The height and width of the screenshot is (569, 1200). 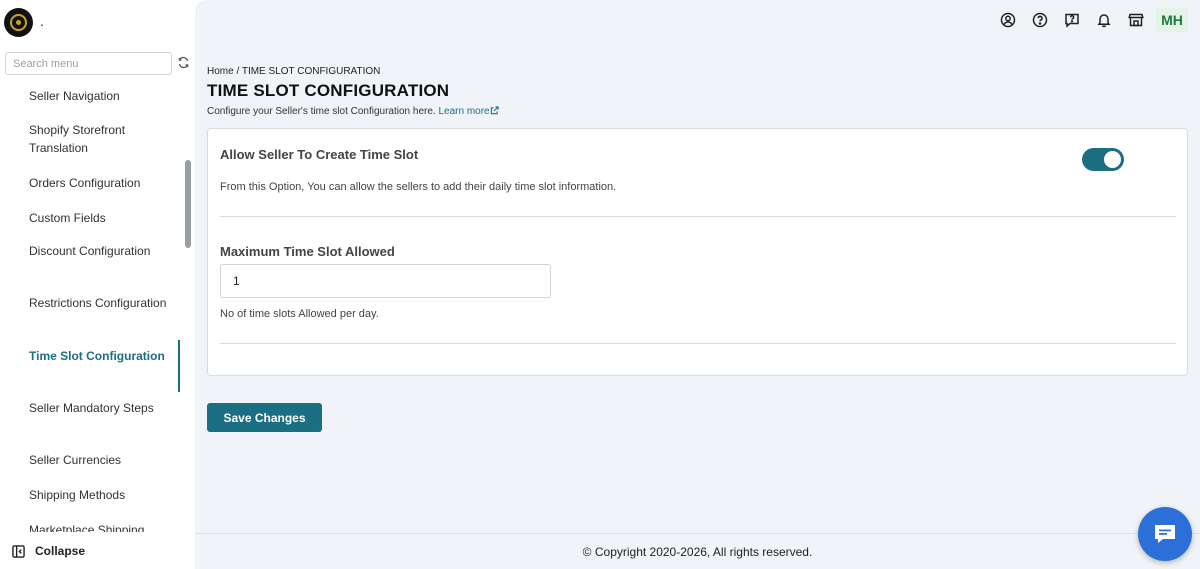 What do you see at coordinates (1040, 20) in the screenshot?
I see `help-icon` at bounding box center [1040, 20].